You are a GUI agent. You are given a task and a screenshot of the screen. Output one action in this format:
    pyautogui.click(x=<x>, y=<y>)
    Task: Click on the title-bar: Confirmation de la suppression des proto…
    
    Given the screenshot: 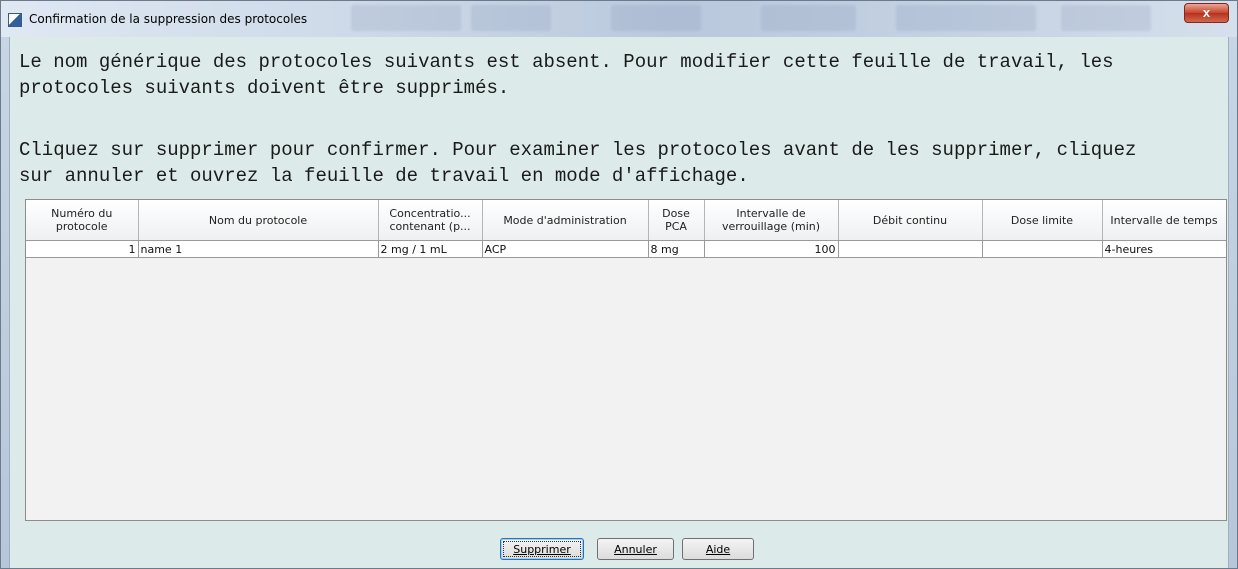 What is the action you would take?
    pyautogui.click(x=619, y=19)
    